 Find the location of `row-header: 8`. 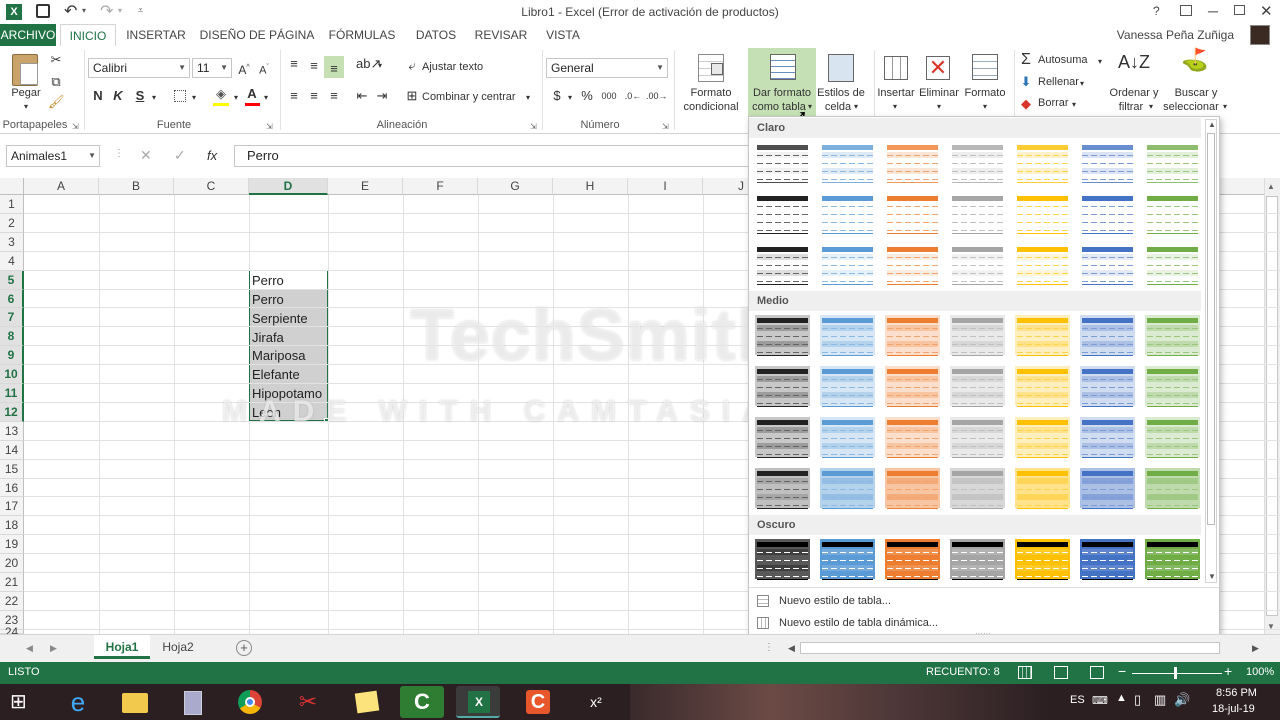

row-header: 8 is located at coordinates (12, 336).